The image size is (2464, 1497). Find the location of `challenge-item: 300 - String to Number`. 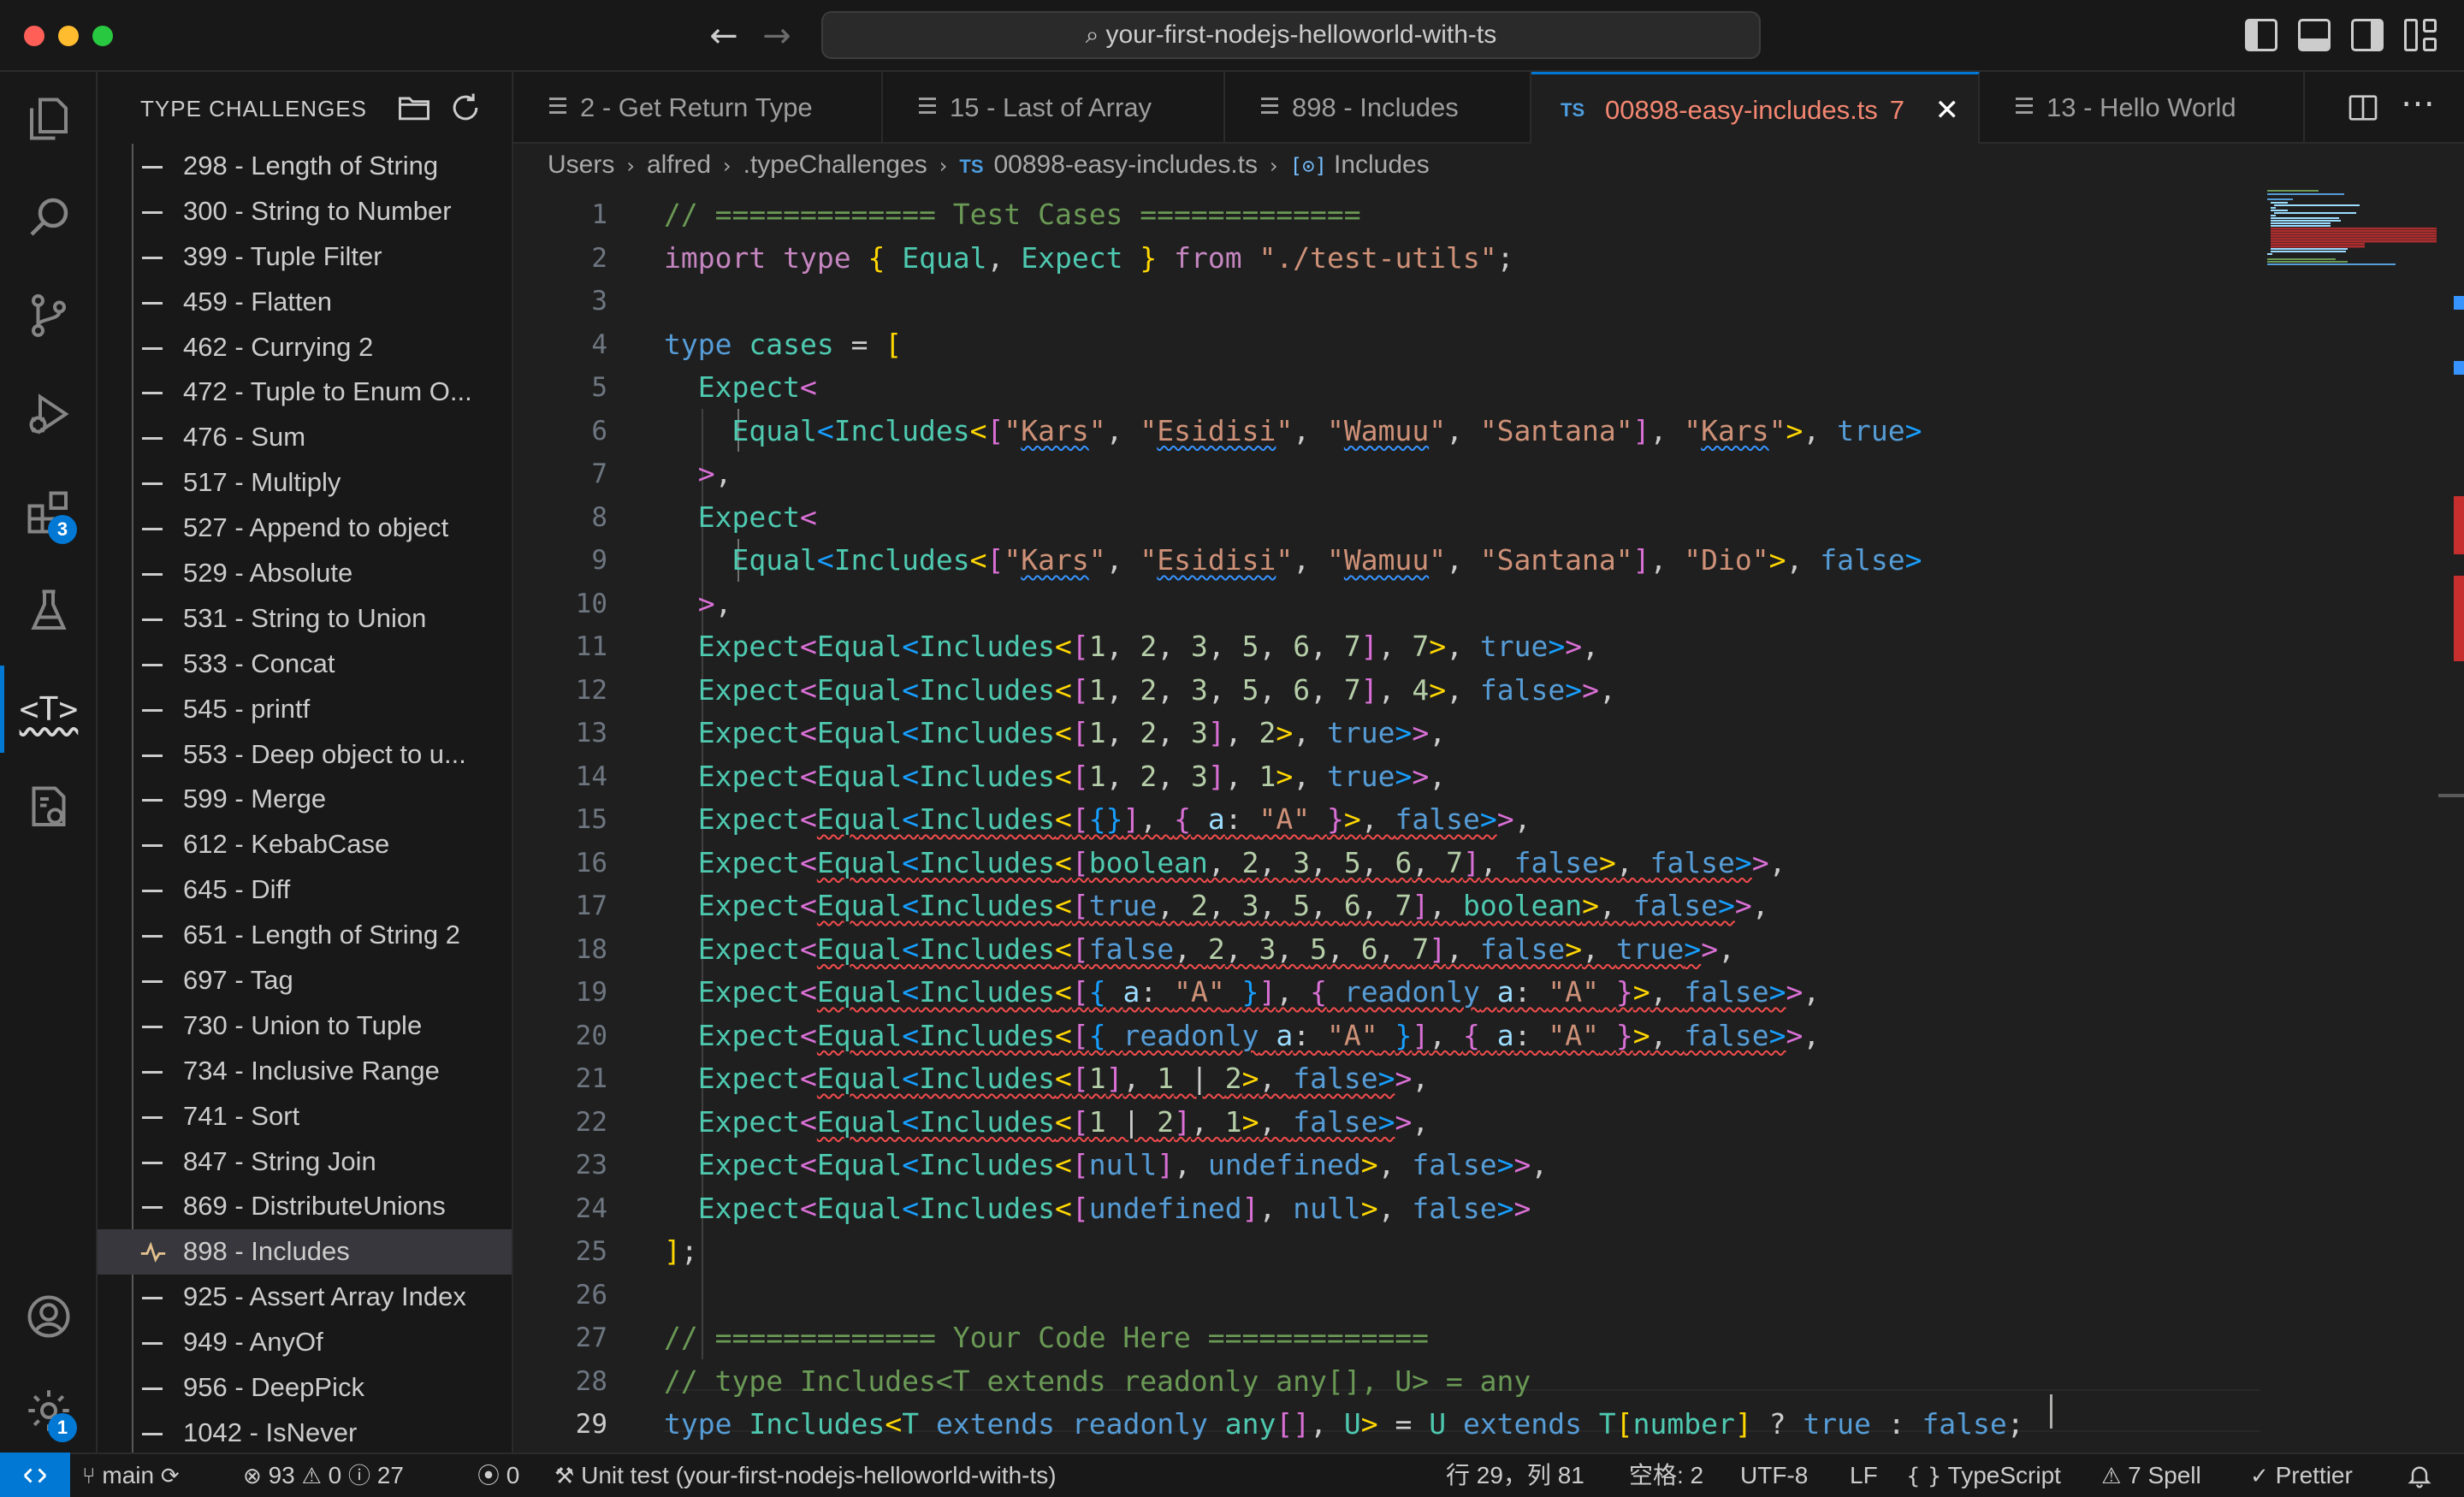

challenge-item: 300 - String to Number is located at coordinates (305, 211).